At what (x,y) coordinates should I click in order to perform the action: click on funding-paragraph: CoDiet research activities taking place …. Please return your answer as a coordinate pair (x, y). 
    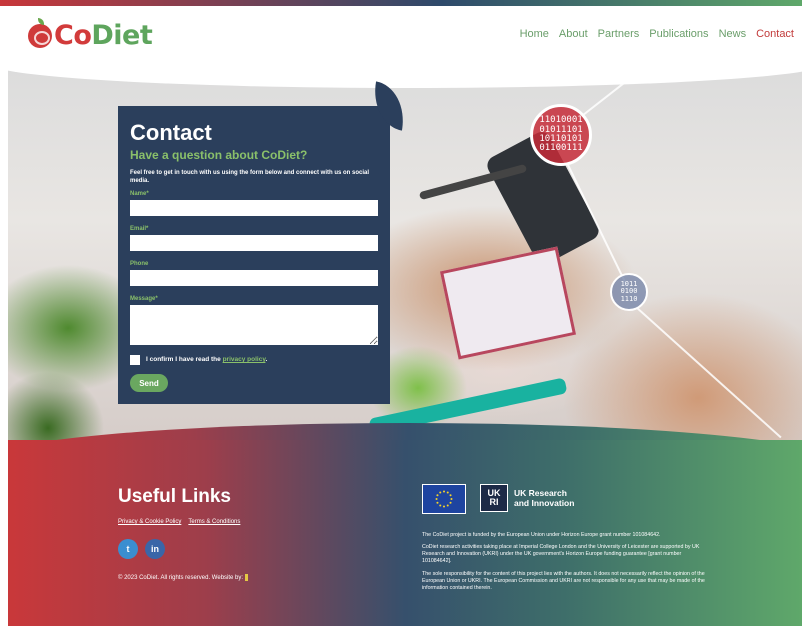
    Looking at the image, I should click on (561, 554).